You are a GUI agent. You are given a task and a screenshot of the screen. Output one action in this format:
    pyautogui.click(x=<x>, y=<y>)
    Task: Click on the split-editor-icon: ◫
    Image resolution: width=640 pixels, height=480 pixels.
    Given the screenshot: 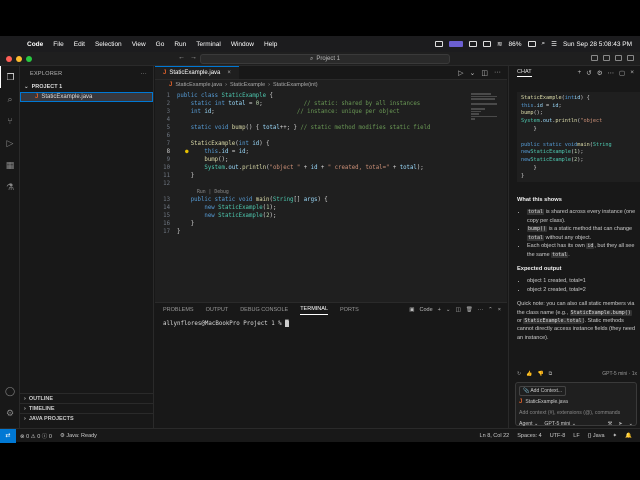 What is the action you would take?
    pyautogui.click(x=484, y=73)
    